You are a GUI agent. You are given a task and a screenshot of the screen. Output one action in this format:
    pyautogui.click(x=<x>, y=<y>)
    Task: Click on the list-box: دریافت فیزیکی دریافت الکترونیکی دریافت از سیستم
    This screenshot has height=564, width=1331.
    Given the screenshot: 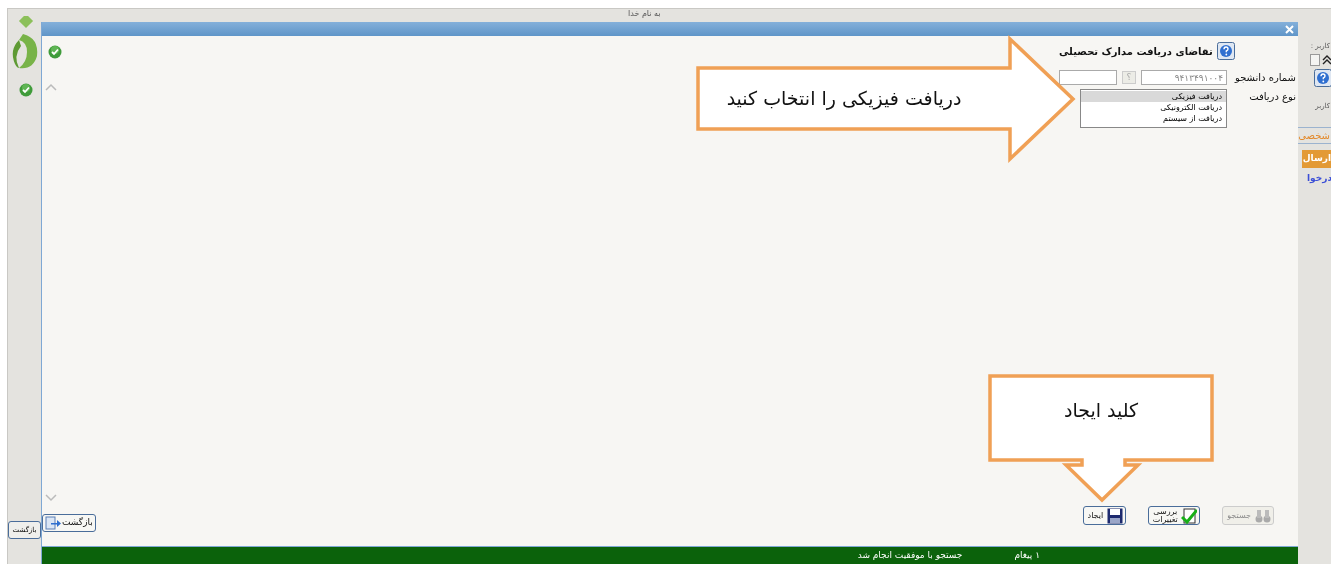 What is the action you would take?
    pyautogui.click(x=1153, y=108)
    